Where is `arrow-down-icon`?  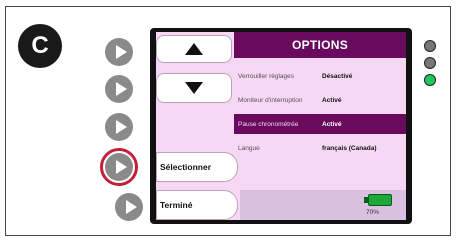 arrow-down-icon is located at coordinates (194, 88).